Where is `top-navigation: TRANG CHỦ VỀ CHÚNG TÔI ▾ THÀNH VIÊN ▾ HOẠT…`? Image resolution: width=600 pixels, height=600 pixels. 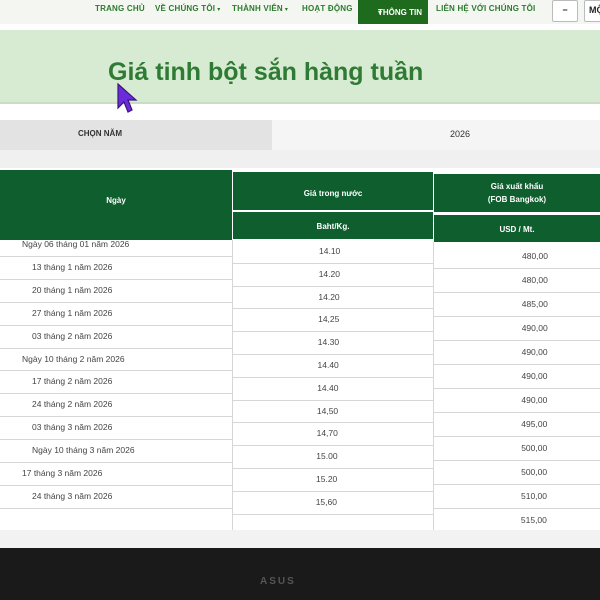
top-navigation: TRANG CHỦ VỀ CHÚNG TÔI ▾ THÀNH VIÊN ▾ HOẠT… is located at coordinates (300, 12).